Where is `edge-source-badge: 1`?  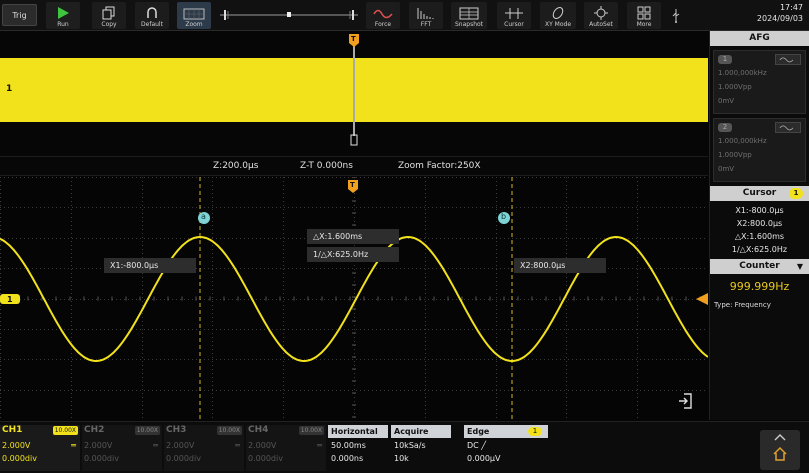 edge-source-badge: 1 is located at coordinates (535, 431).